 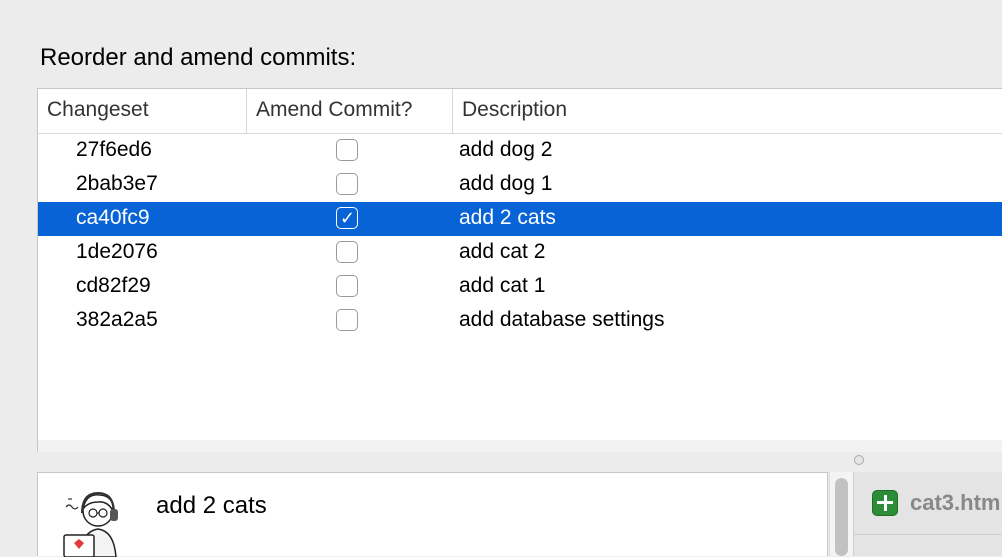 What do you see at coordinates (506, 149) in the screenshot?
I see `description-cell: add dog 2` at bounding box center [506, 149].